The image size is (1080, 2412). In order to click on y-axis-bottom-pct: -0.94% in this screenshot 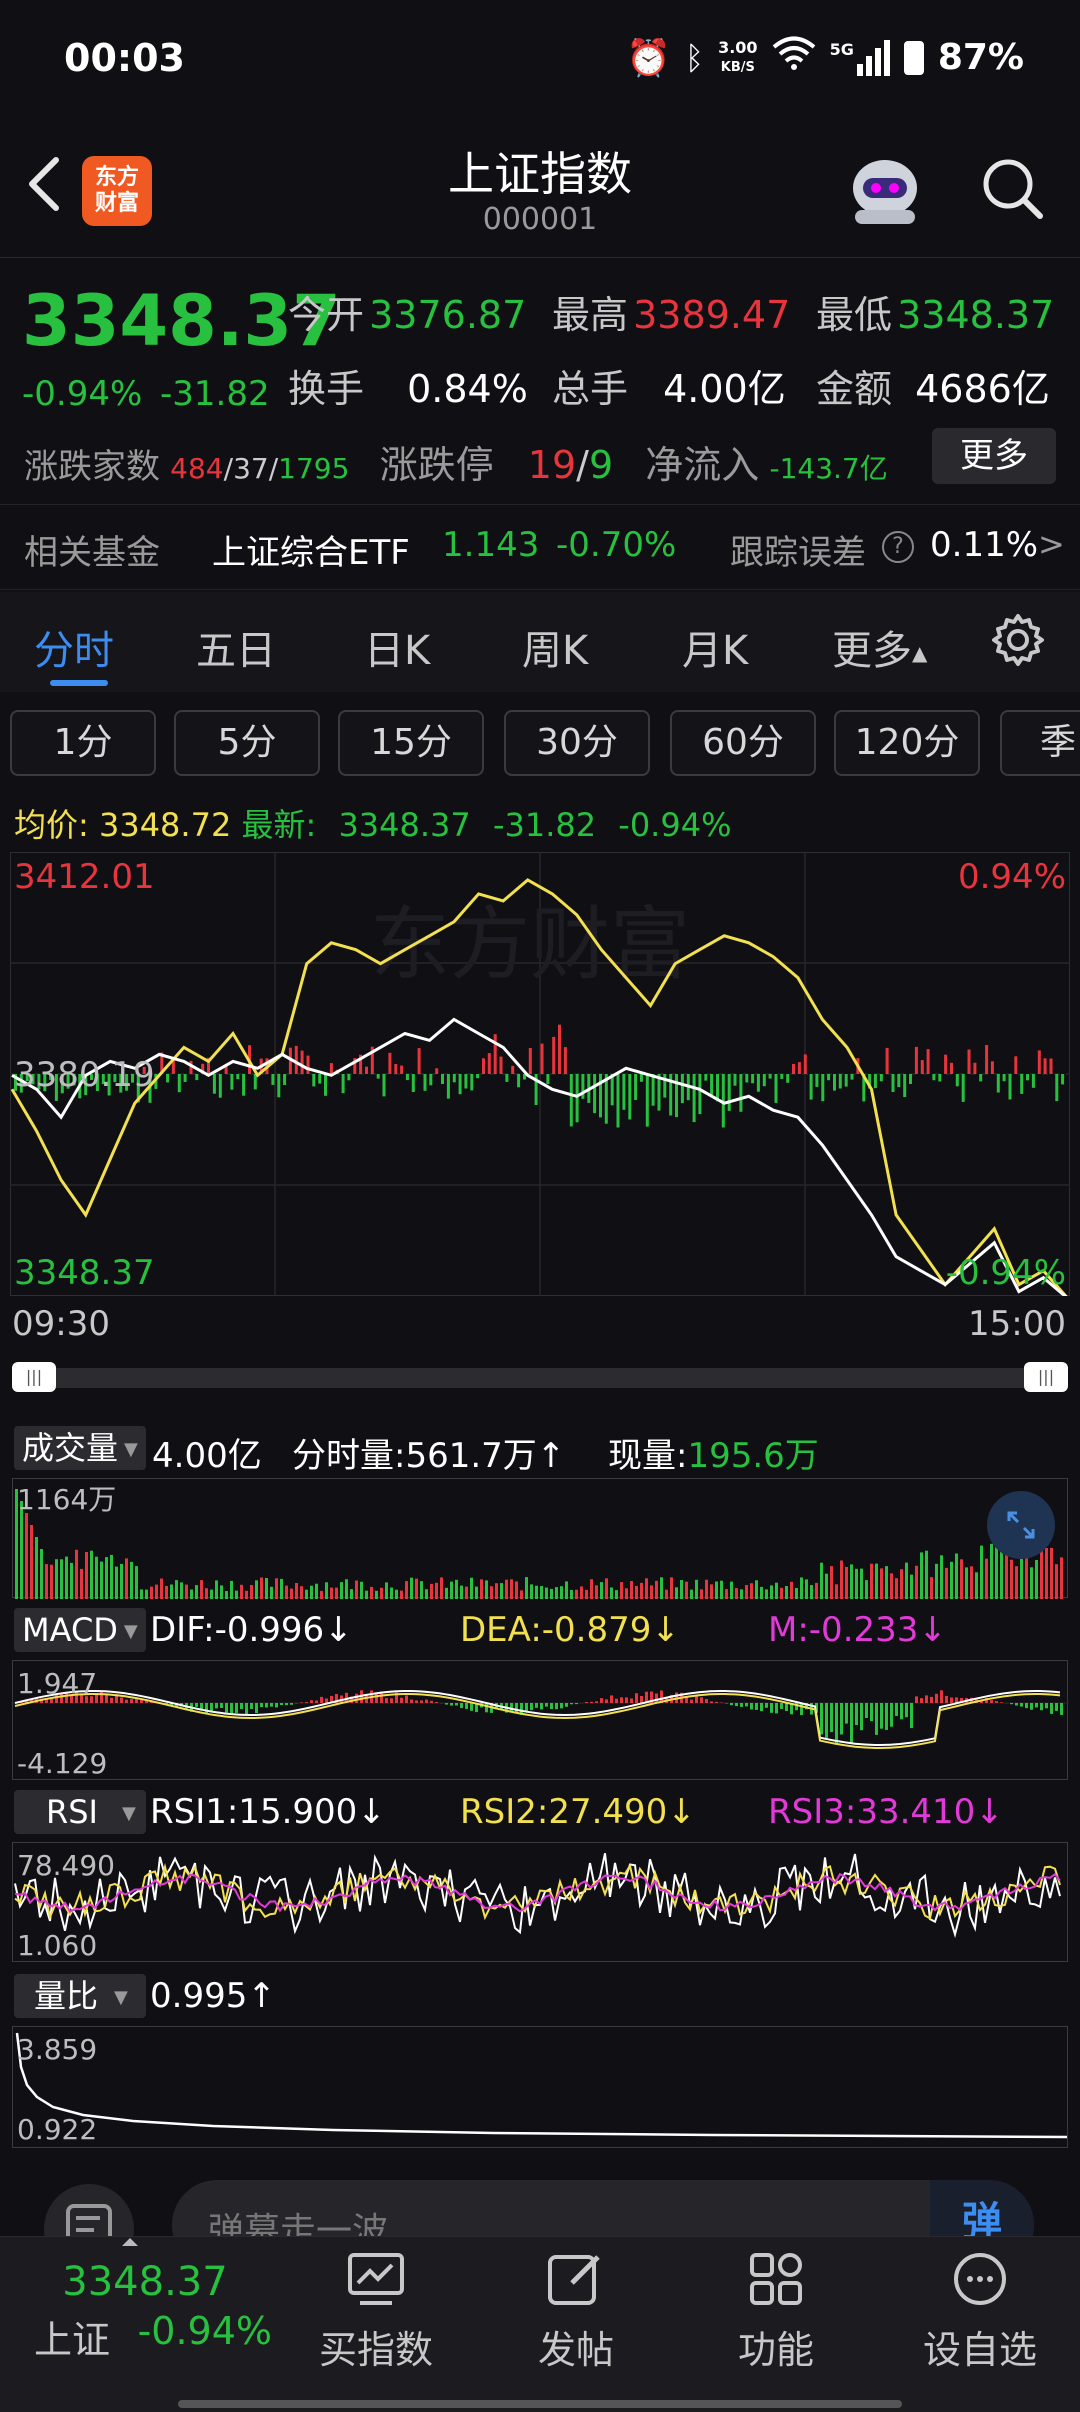, I will do `click(1006, 1273)`.